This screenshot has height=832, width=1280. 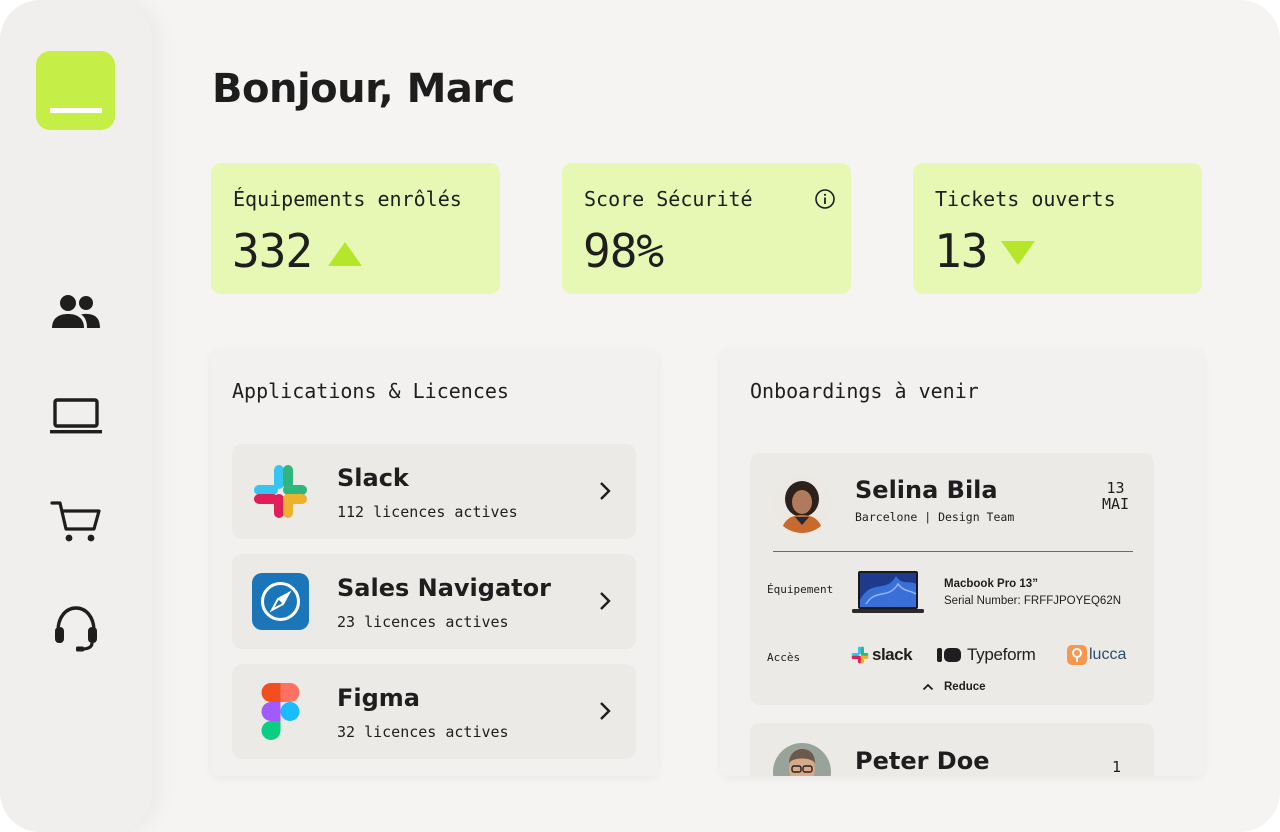 I want to click on date-month: MAI, so click(x=1116, y=504).